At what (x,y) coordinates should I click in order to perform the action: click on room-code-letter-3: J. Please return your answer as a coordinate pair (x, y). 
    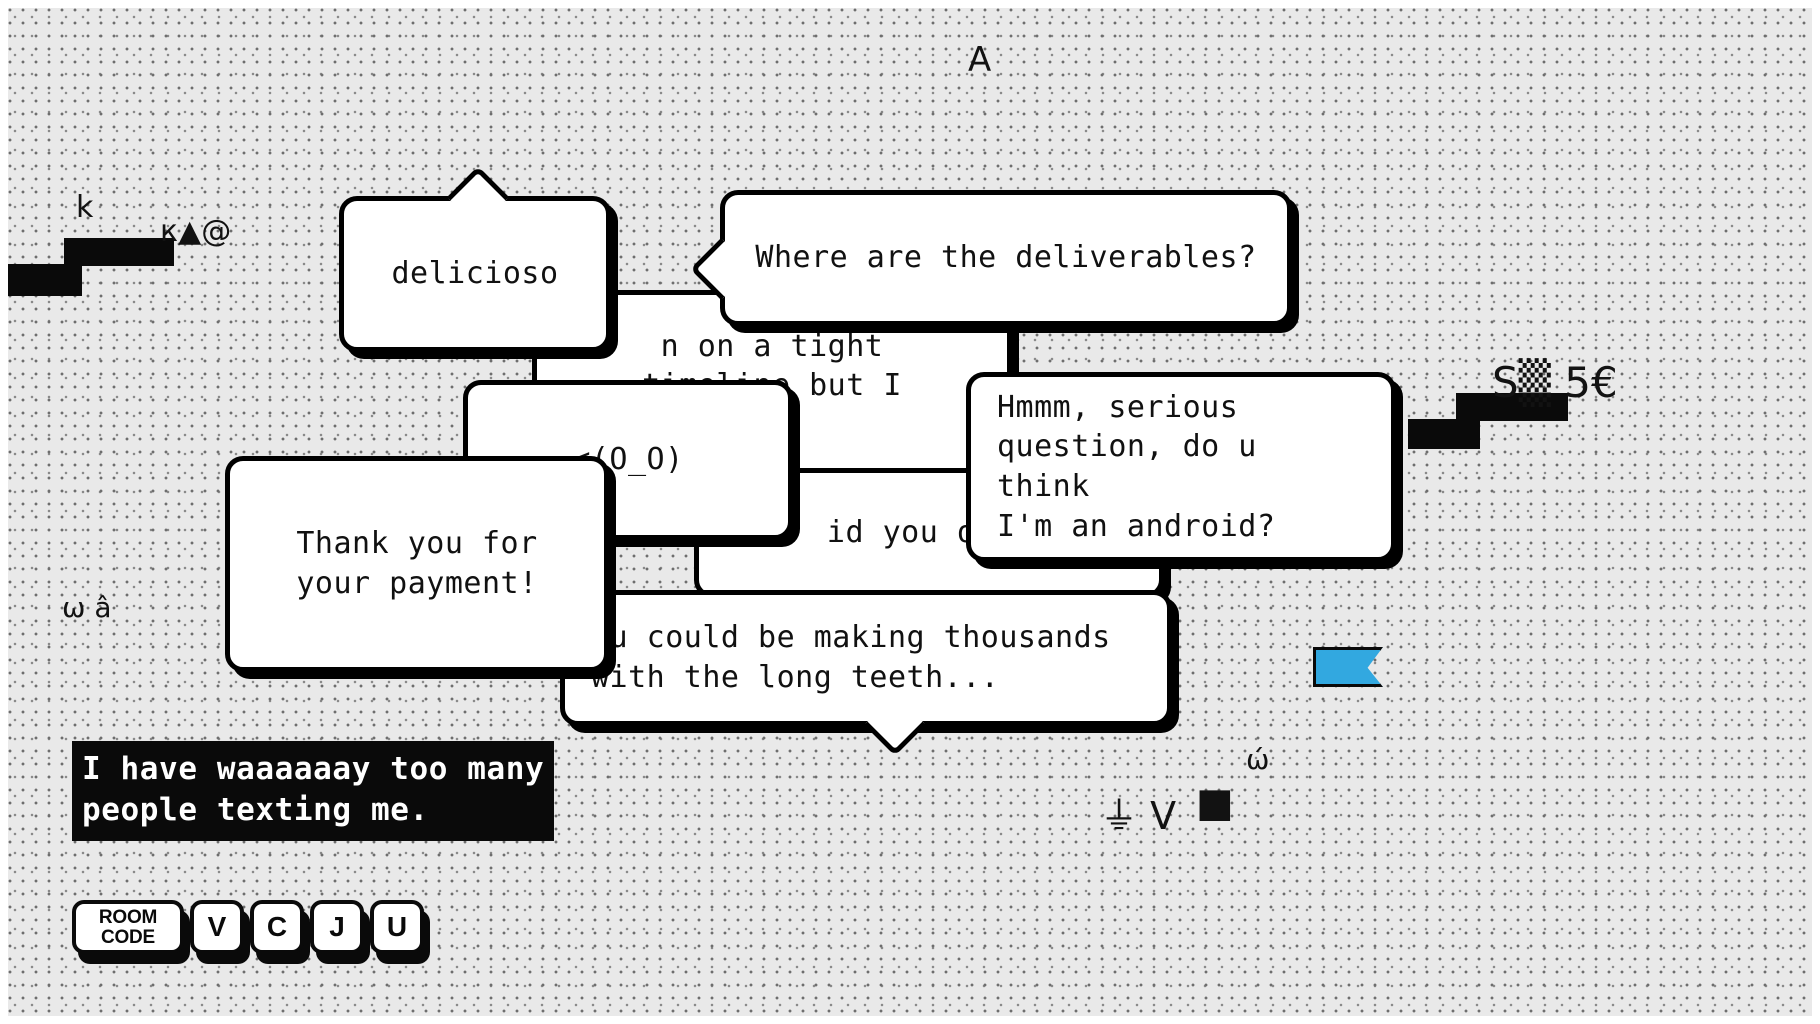
    Looking at the image, I should click on (337, 927).